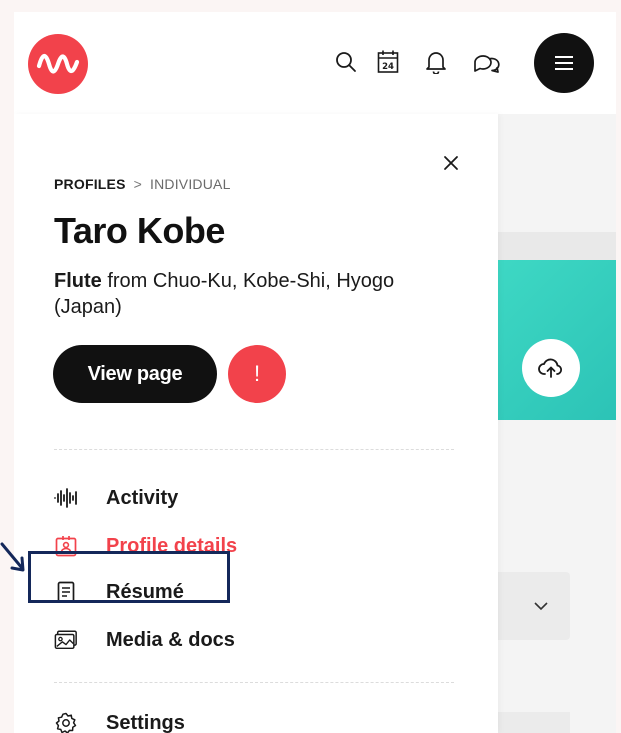 This screenshot has height=733, width=621. Describe the element at coordinates (142, 497) in the screenshot. I see `nav-label-activity: Activity` at that location.